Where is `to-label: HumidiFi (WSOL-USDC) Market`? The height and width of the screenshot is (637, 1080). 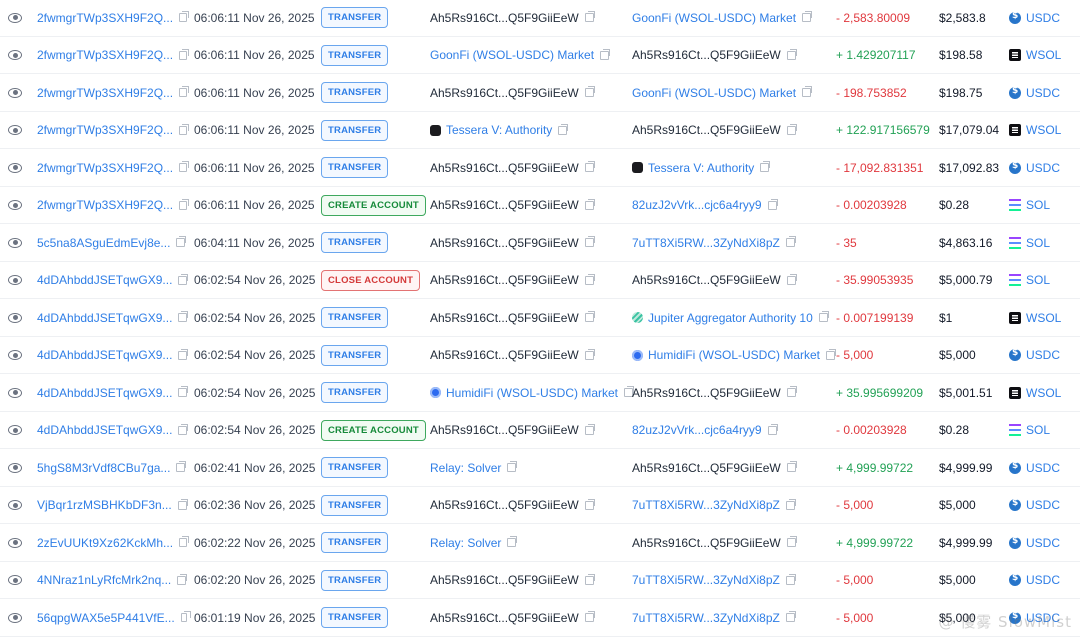
to-label: HumidiFi (WSOL-USDC) Market is located at coordinates (734, 355).